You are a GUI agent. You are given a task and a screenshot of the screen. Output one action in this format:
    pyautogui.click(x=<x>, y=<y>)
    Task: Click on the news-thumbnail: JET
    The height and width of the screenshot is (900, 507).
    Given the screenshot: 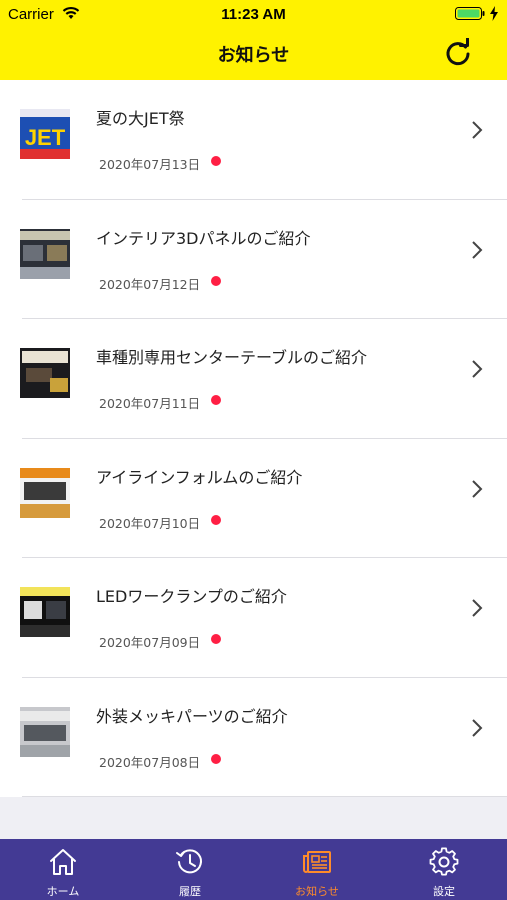 What is the action you would take?
    pyautogui.click(x=45, y=134)
    